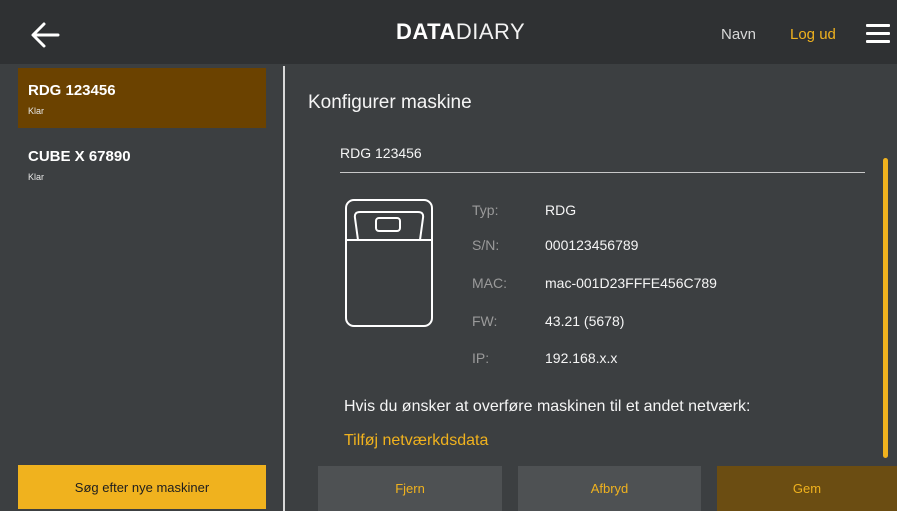 The width and height of the screenshot is (897, 511). Describe the element at coordinates (410, 488) in the screenshot. I see `remove-button: Fjern` at that location.